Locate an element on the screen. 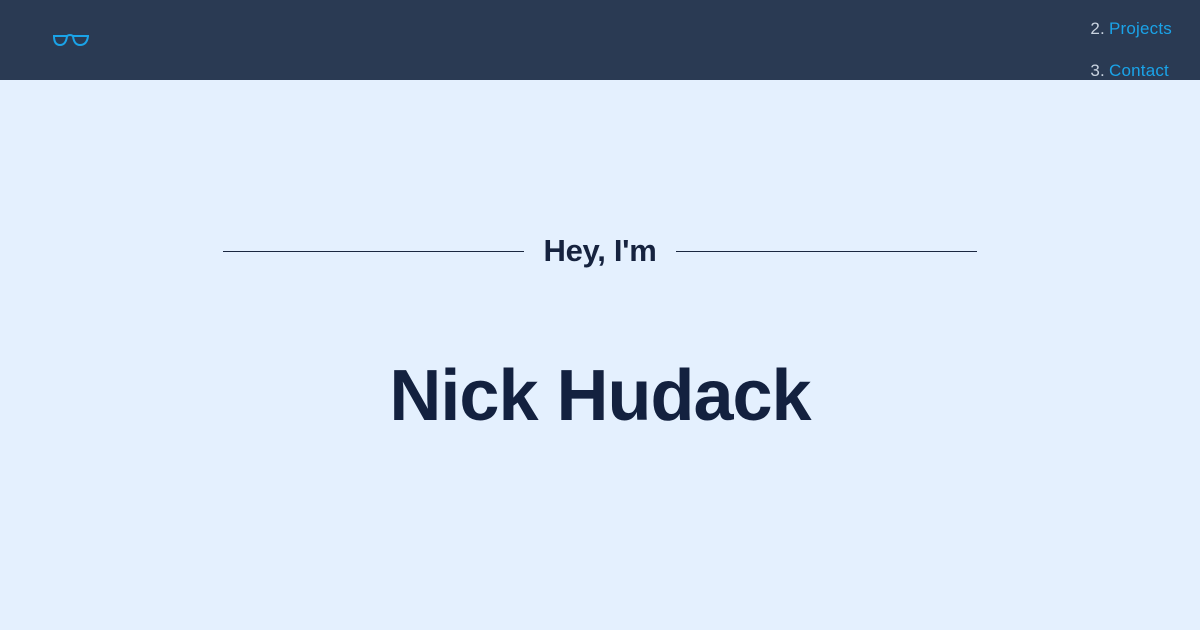 The height and width of the screenshot is (630, 1200). glasses-icon is located at coordinates (71, 40).